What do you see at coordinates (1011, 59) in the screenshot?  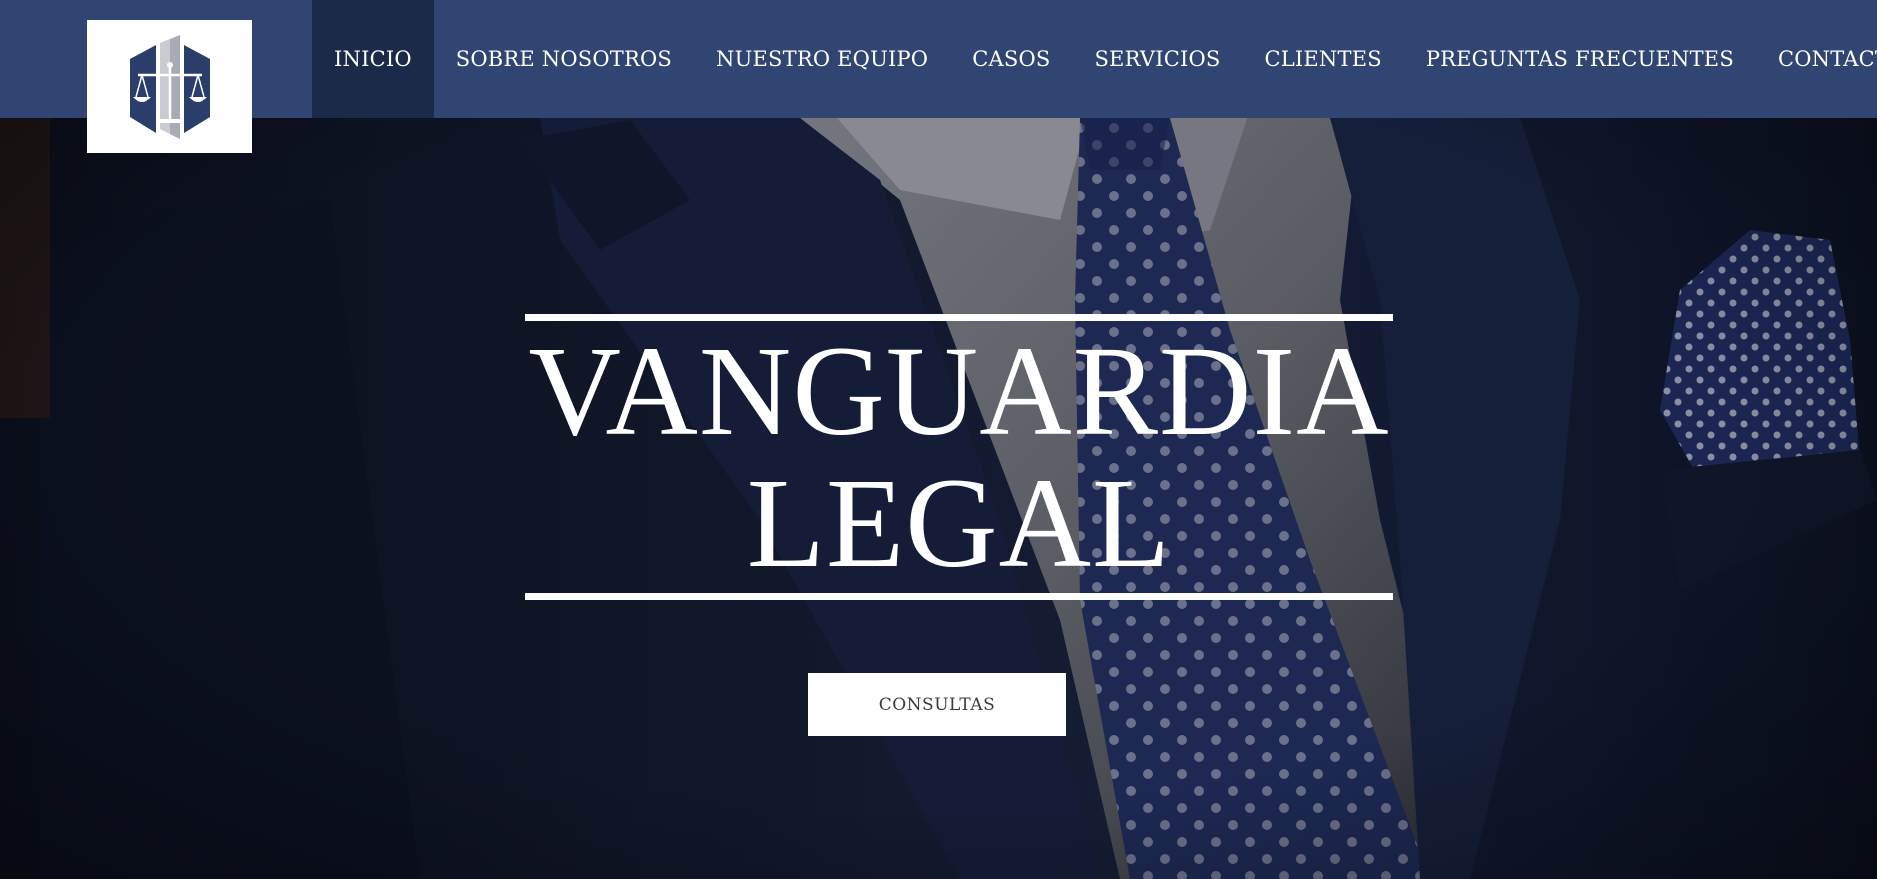 I see `nav-item-casos: CASOS` at bounding box center [1011, 59].